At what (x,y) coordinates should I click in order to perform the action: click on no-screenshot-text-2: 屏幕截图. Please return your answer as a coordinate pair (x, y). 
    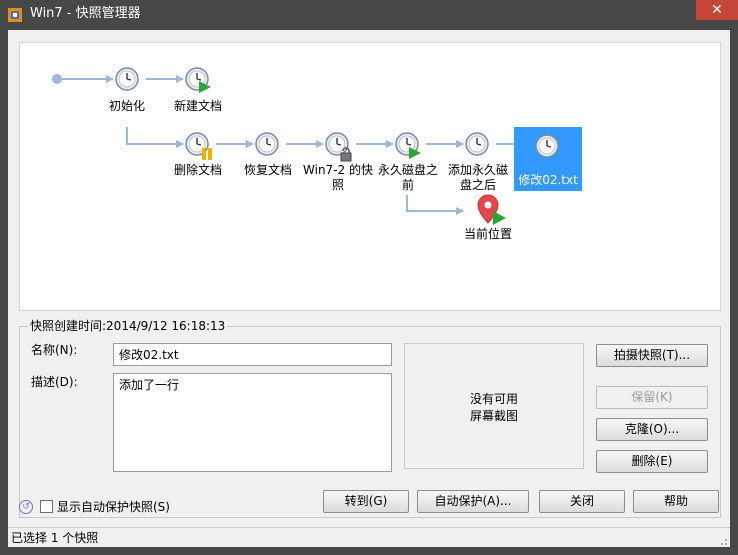
    Looking at the image, I should click on (493, 416).